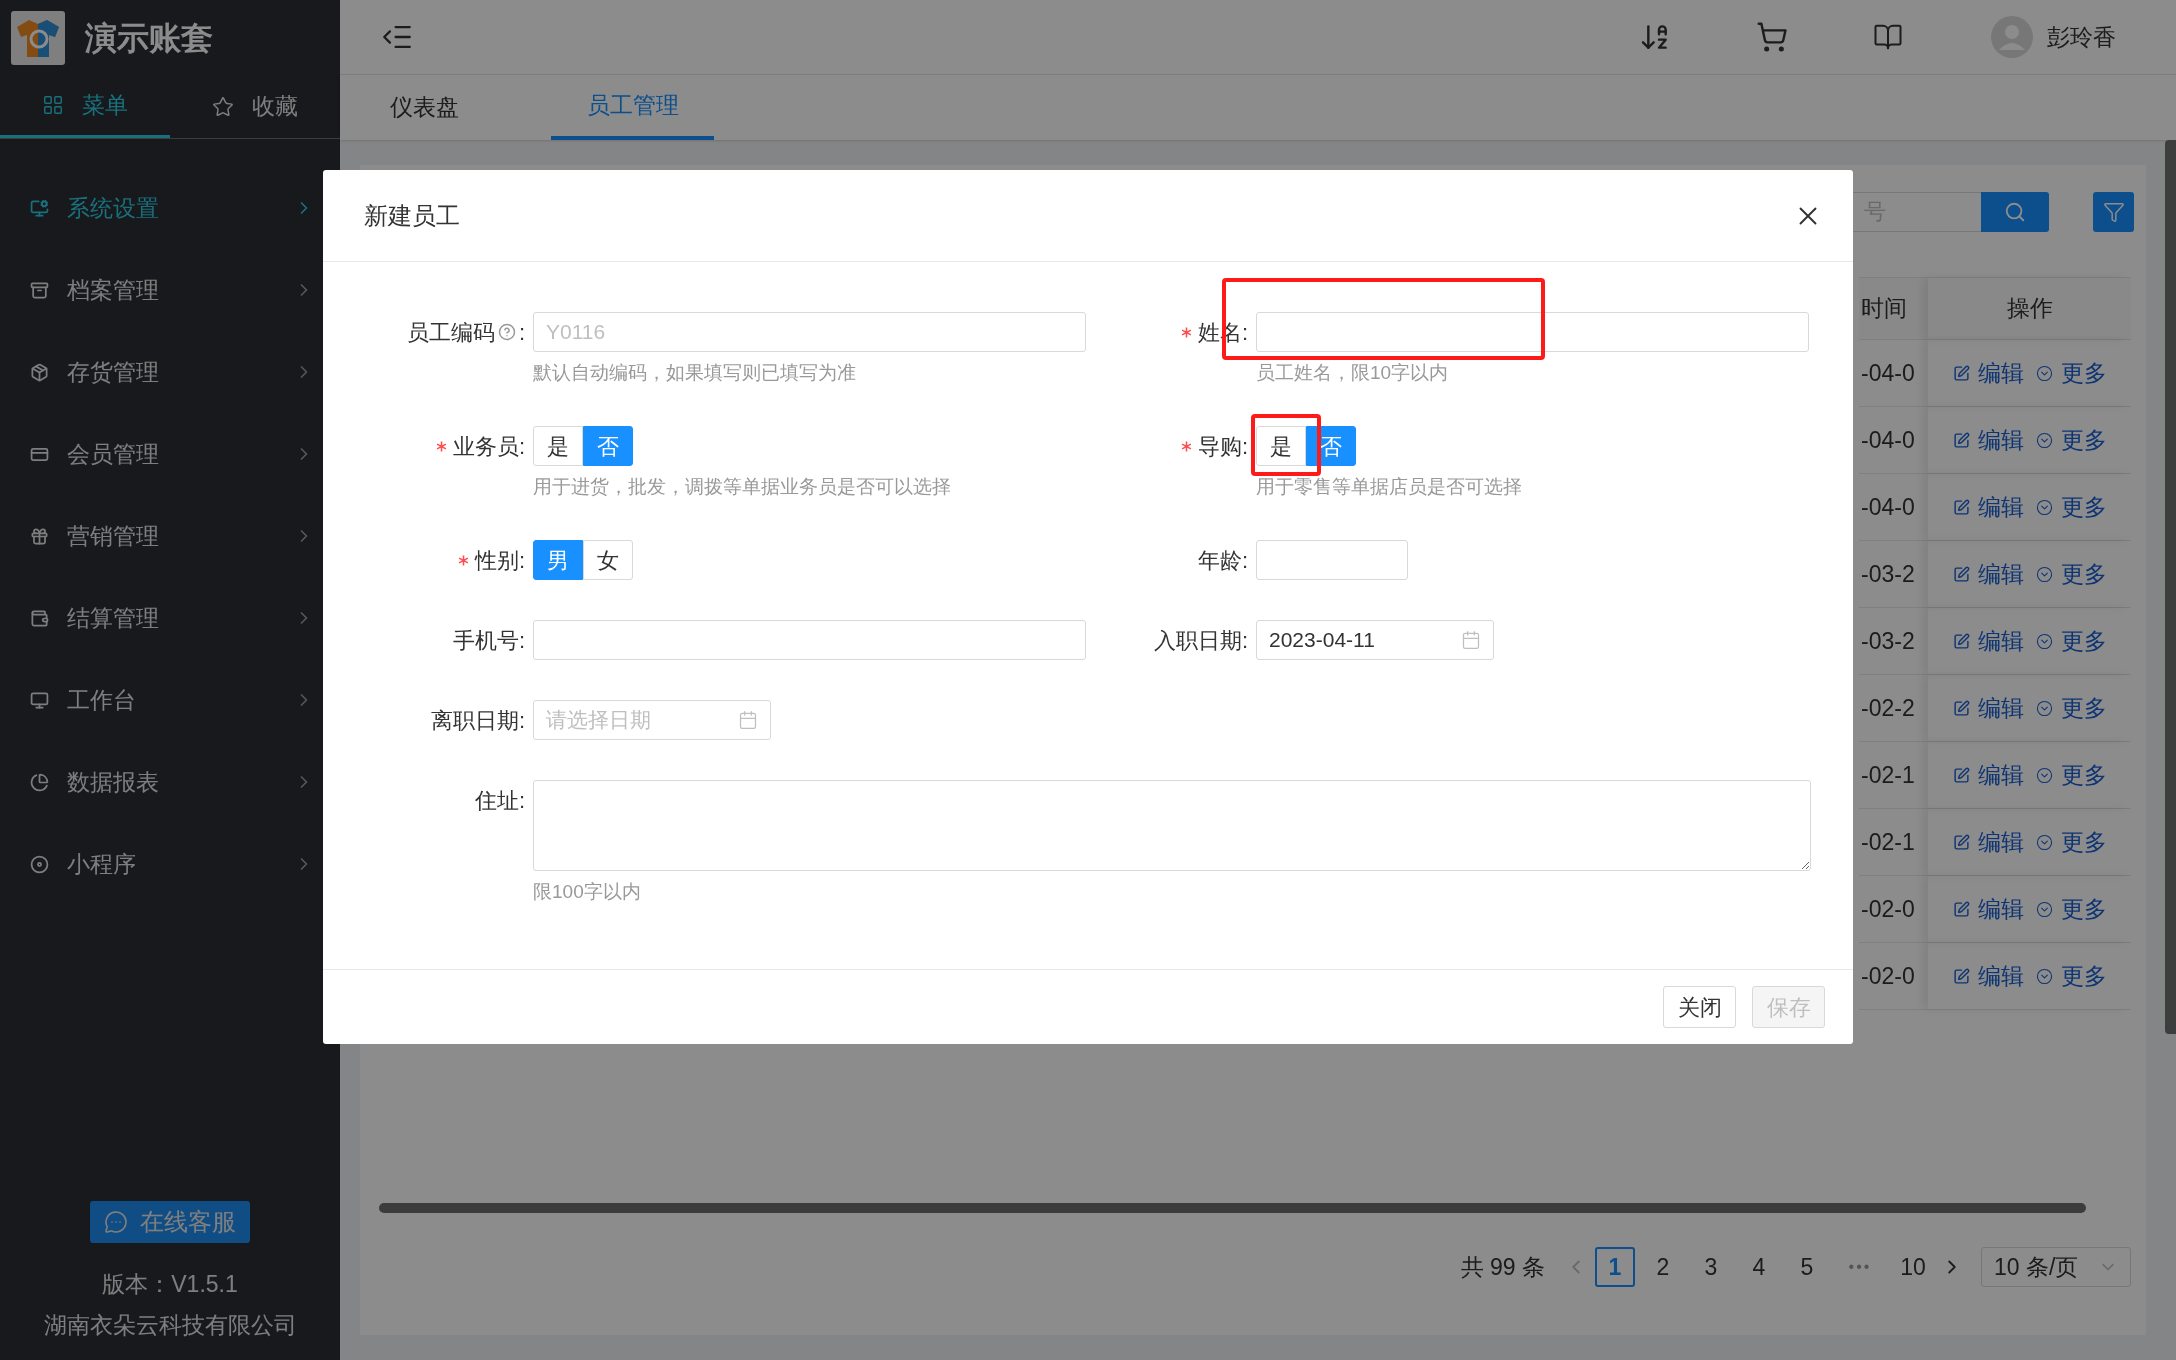 Image resolution: width=2176 pixels, height=1360 pixels. I want to click on close-button: 关闭, so click(1699, 1007).